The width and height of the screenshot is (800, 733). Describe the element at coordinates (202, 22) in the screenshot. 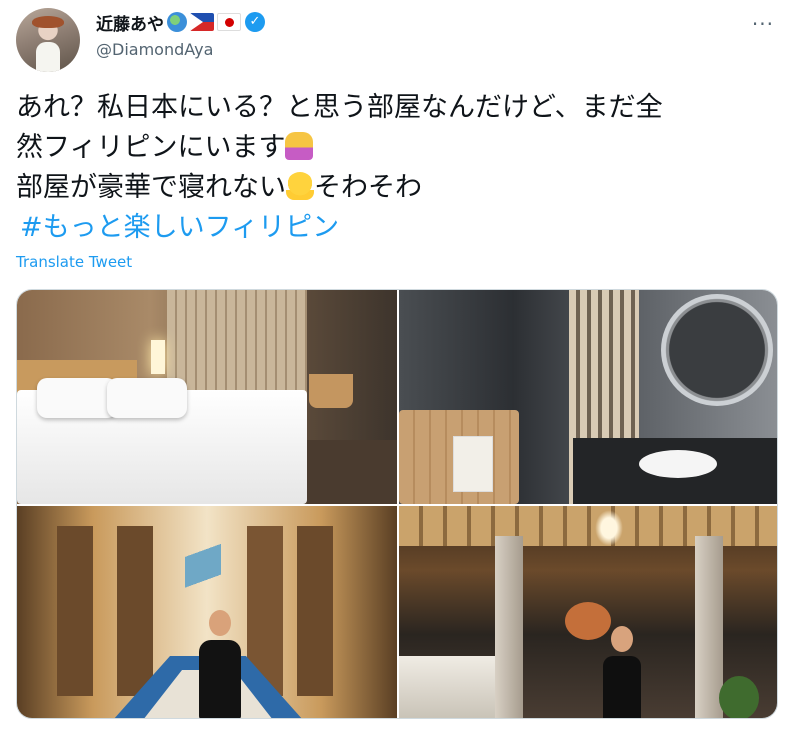

I see `philippines-flag-icon` at that location.